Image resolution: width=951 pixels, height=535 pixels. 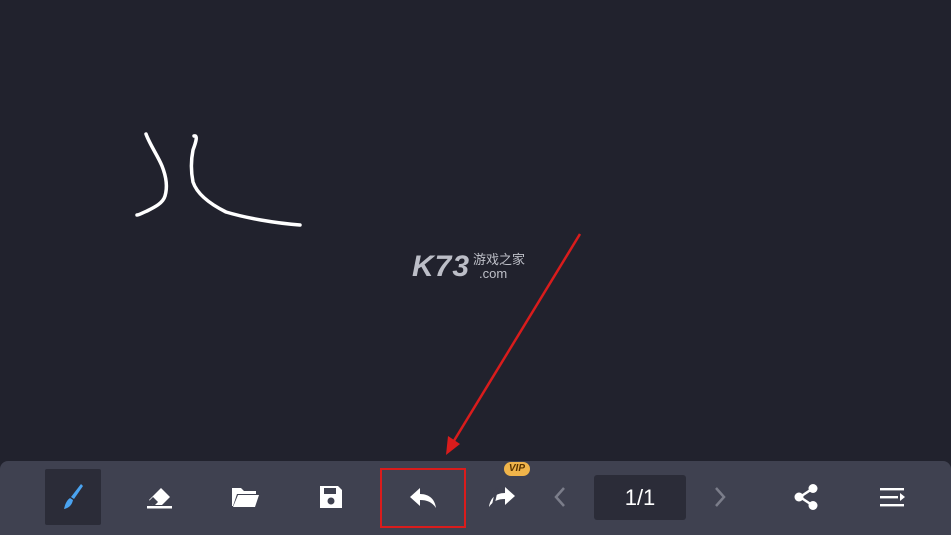 I want to click on brush-button, so click(x=73, y=497).